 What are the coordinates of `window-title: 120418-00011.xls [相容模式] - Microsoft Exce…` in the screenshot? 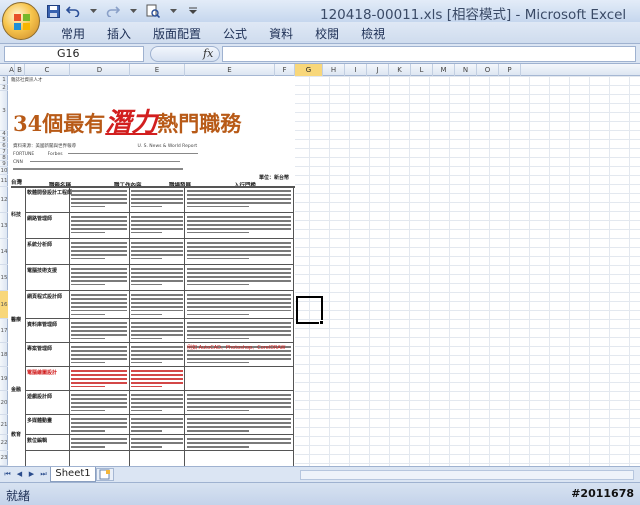 It's located at (473, 15).